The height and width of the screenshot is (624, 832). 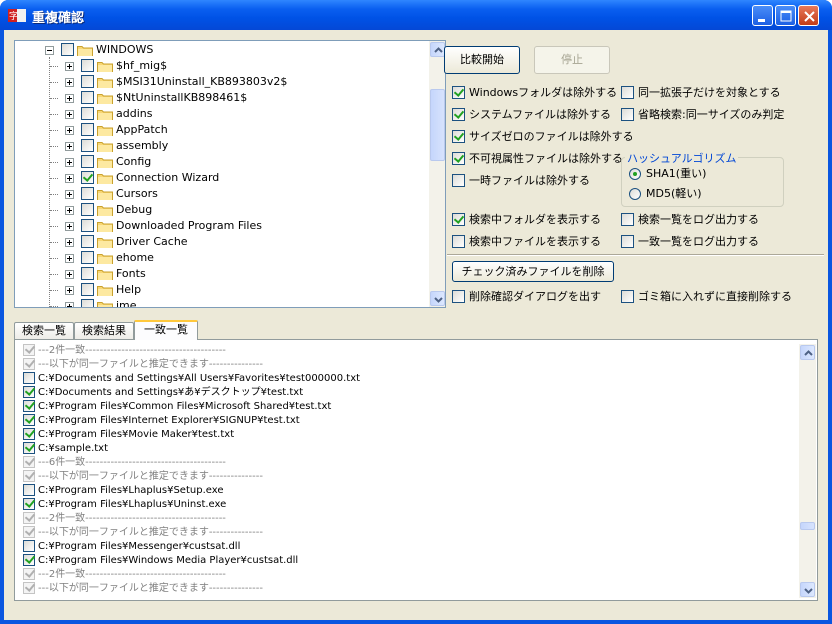 What do you see at coordinates (221, 290) in the screenshot?
I see `tree-item: Help` at bounding box center [221, 290].